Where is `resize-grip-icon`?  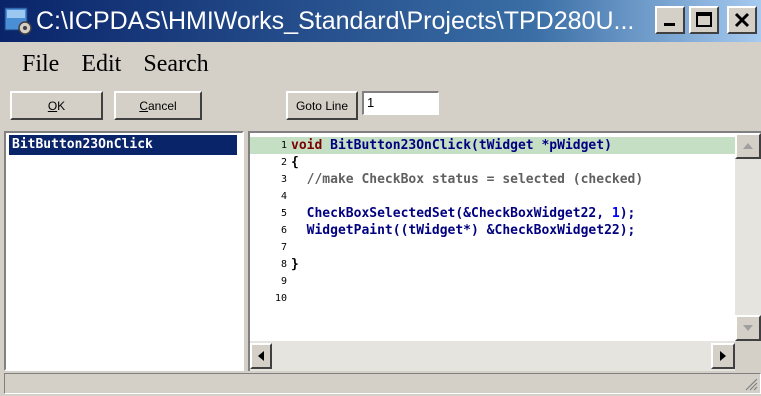 resize-grip-icon is located at coordinates (751, 384).